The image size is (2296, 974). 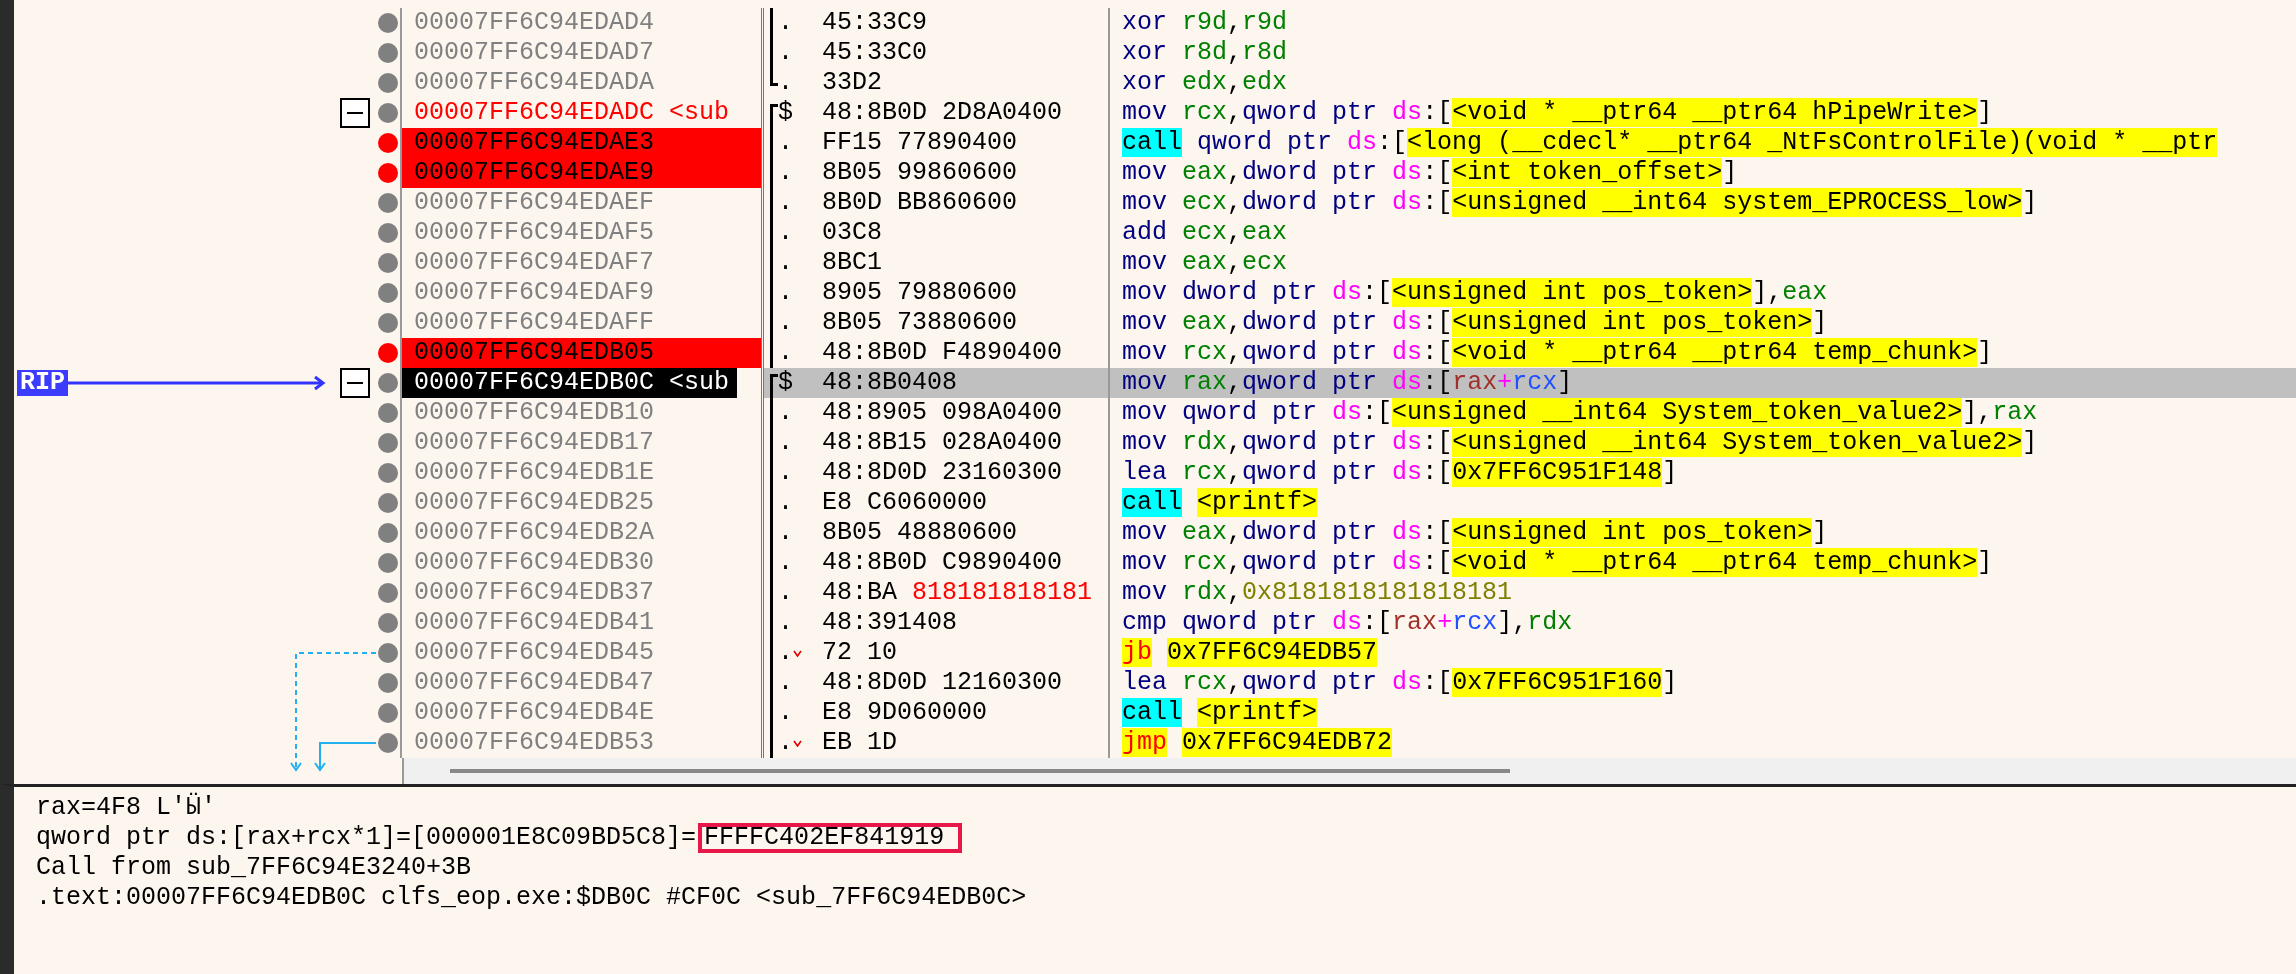 What do you see at coordinates (126, 808) in the screenshot?
I see `info-text: rax=4F8 L'Ӹ'` at bounding box center [126, 808].